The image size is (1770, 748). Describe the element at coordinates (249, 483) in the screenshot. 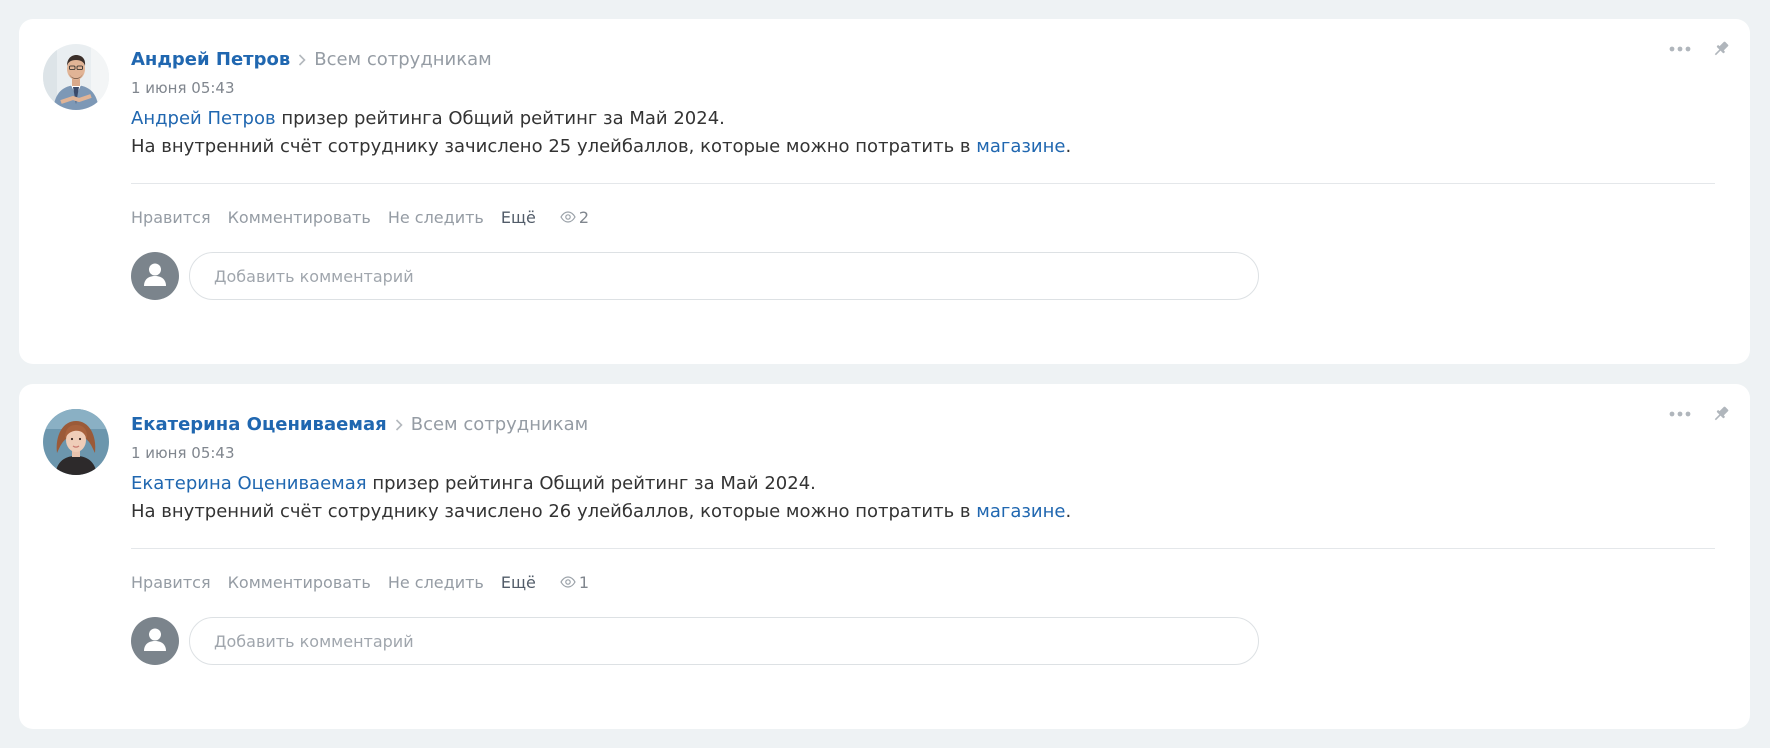

I see `mentioned-user-link: Екатерина Оцениваемая` at that location.